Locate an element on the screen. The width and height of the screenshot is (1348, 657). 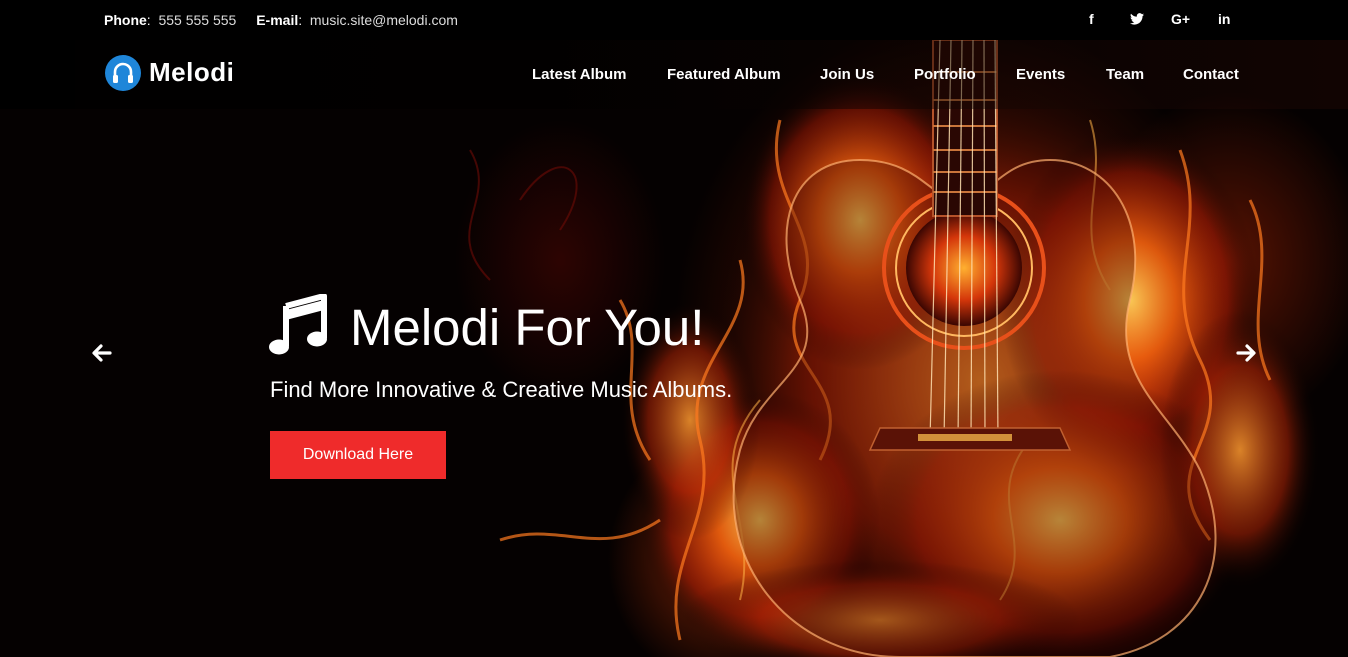
google-plus-icon: G+ is located at coordinates (1180, 19).